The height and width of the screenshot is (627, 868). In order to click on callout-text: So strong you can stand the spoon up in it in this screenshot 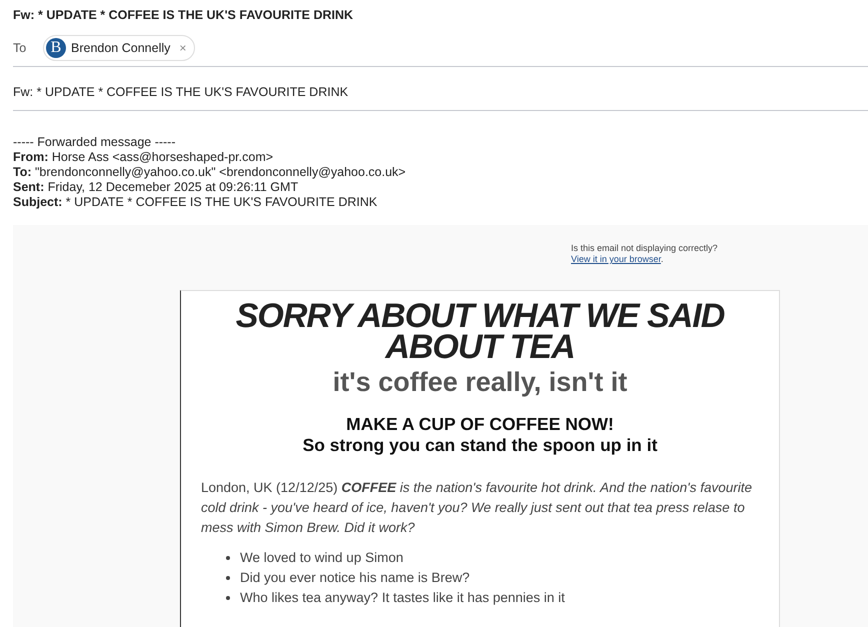, I will do `click(480, 445)`.